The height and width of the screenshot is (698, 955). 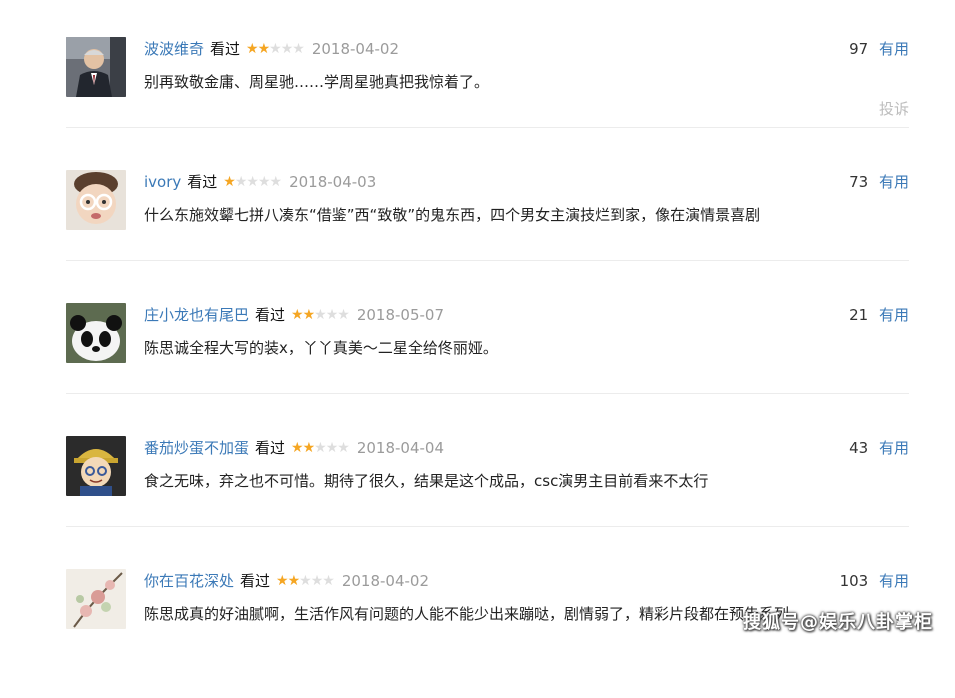 I want to click on review-meta: ivory 看过 ★★★★★ 2018-04-03, so click(x=260, y=182).